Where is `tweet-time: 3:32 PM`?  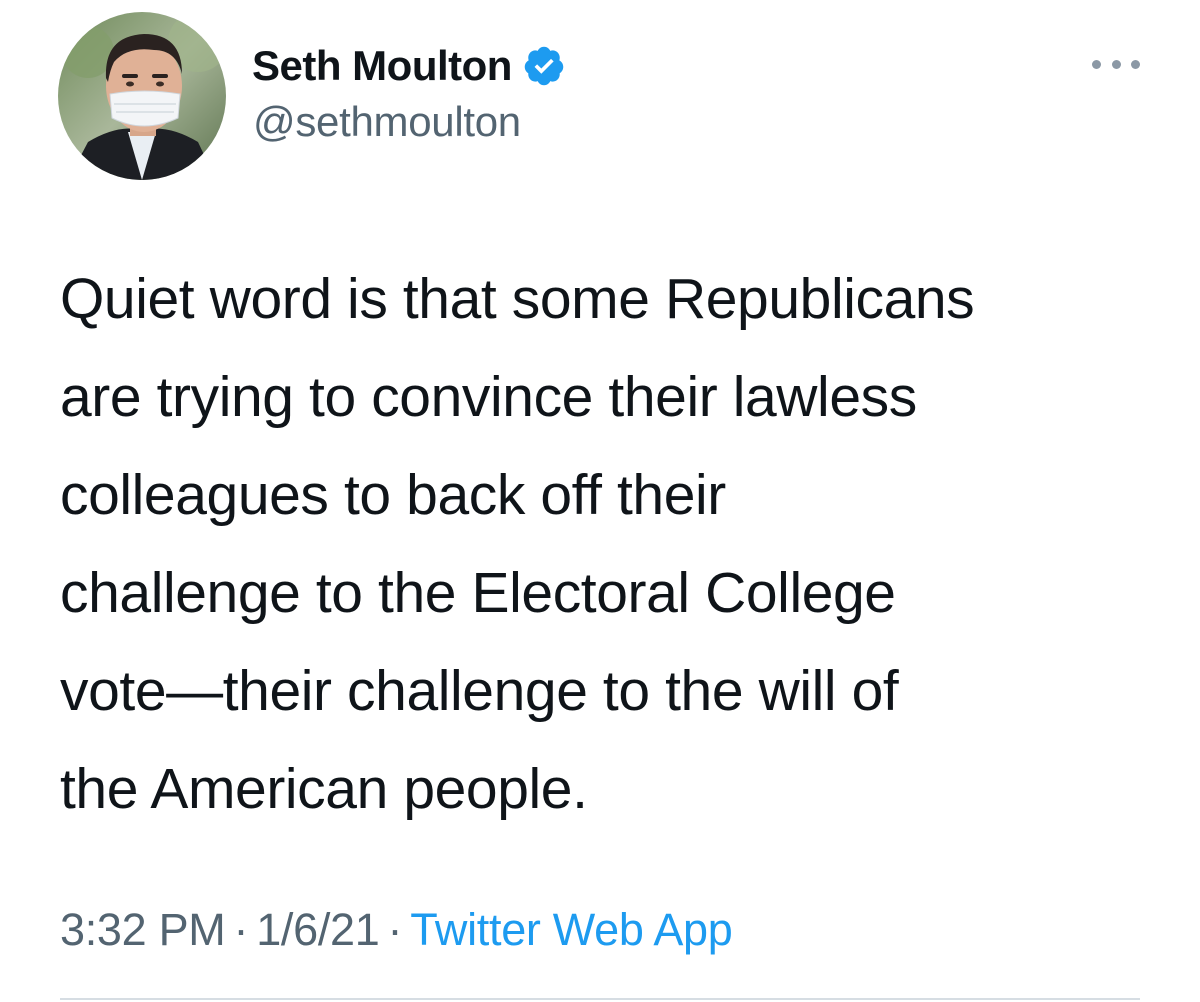 tweet-time: 3:32 PM is located at coordinates (143, 929).